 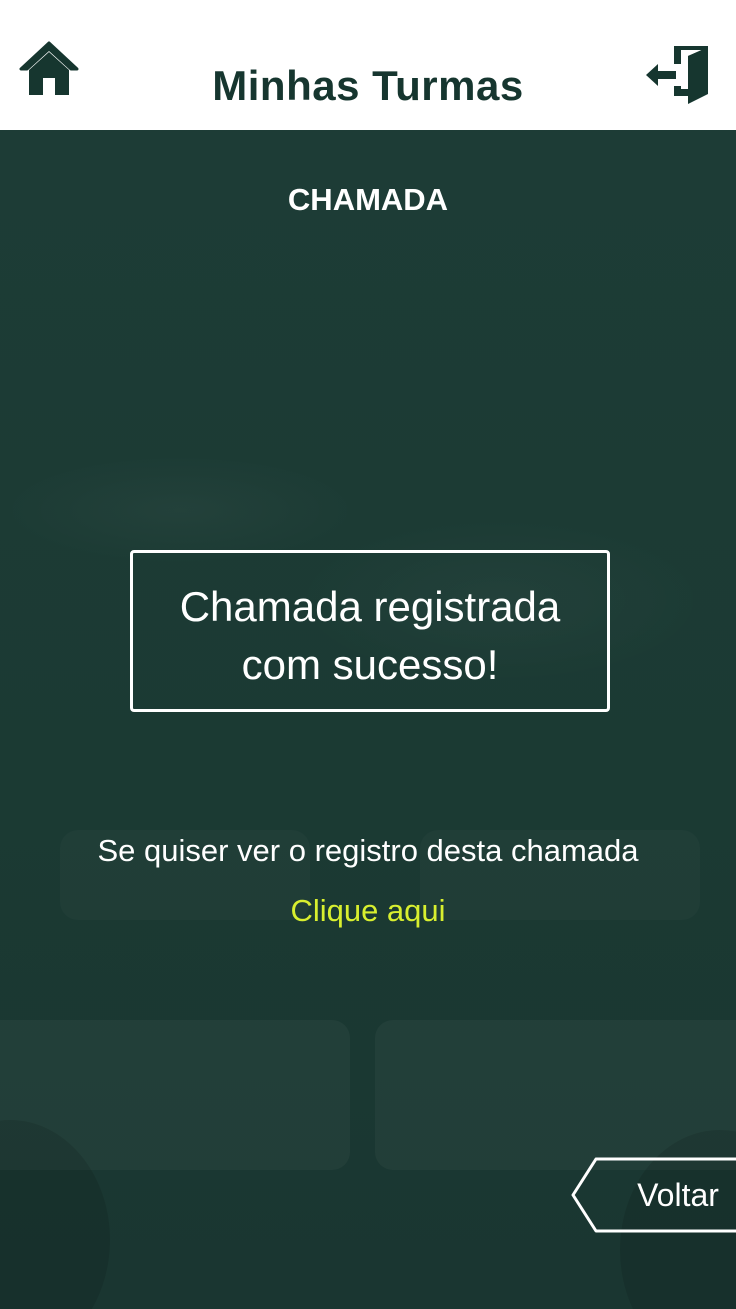 What do you see at coordinates (368, 911) in the screenshot?
I see `view-record-link: Clique aqui` at bounding box center [368, 911].